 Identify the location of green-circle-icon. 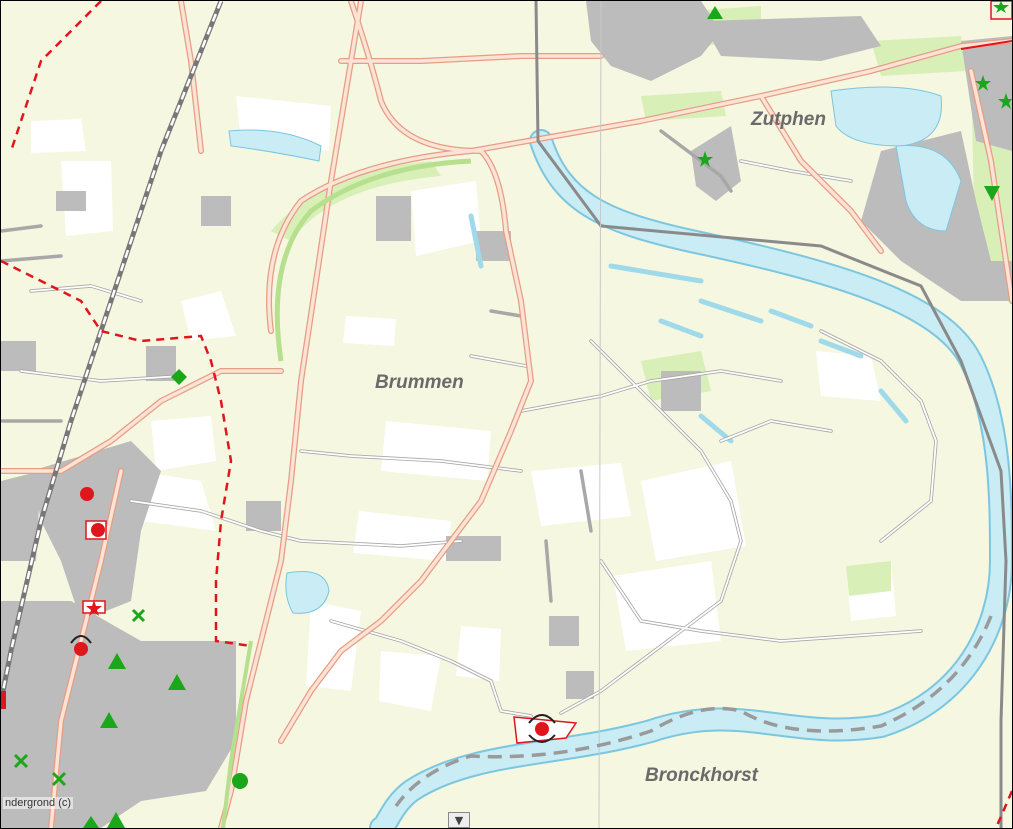
(240, 781).